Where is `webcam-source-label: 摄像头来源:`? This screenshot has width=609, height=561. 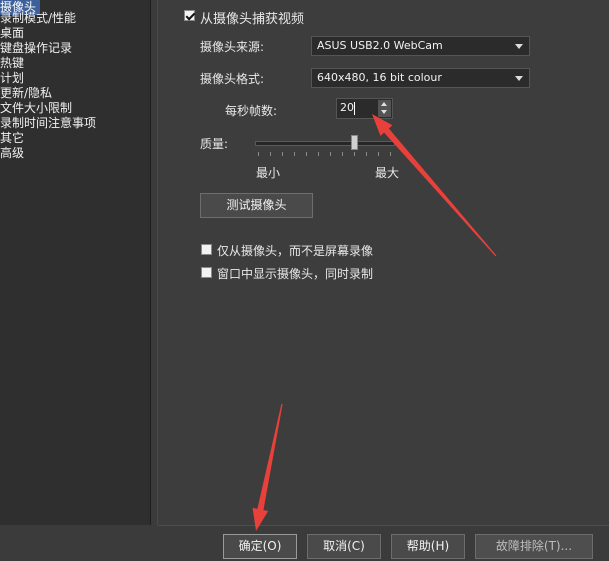 webcam-source-label: 摄像头来源: is located at coordinates (232, 47).